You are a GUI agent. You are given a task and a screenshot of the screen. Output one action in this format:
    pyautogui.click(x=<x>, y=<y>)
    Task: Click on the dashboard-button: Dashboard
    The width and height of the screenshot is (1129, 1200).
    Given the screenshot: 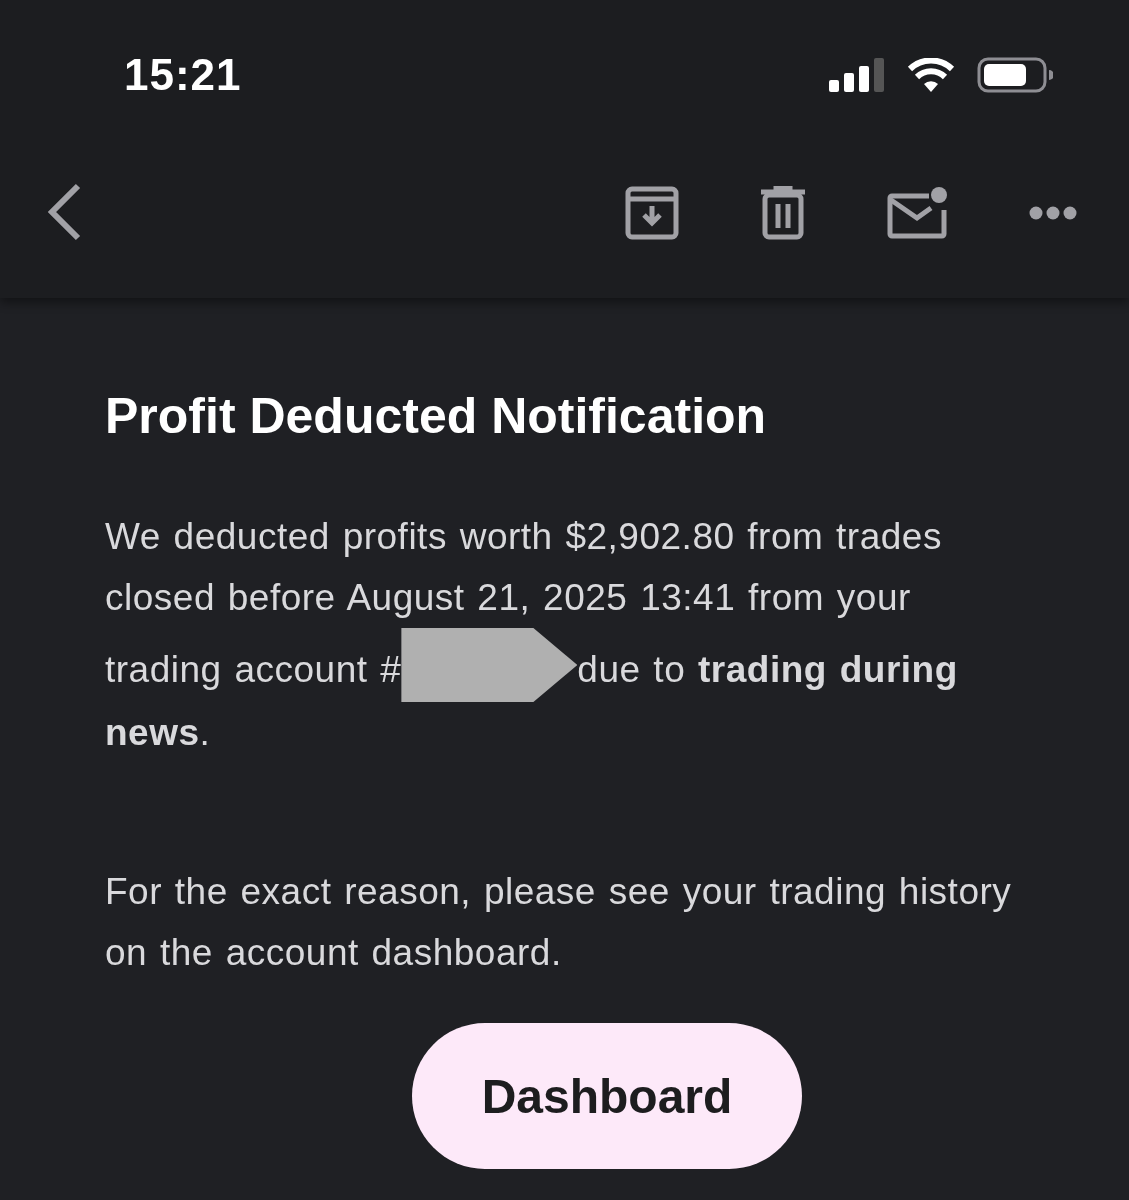 What is the action you would take?
    pyautogui.click(x=607, y=1096)
    